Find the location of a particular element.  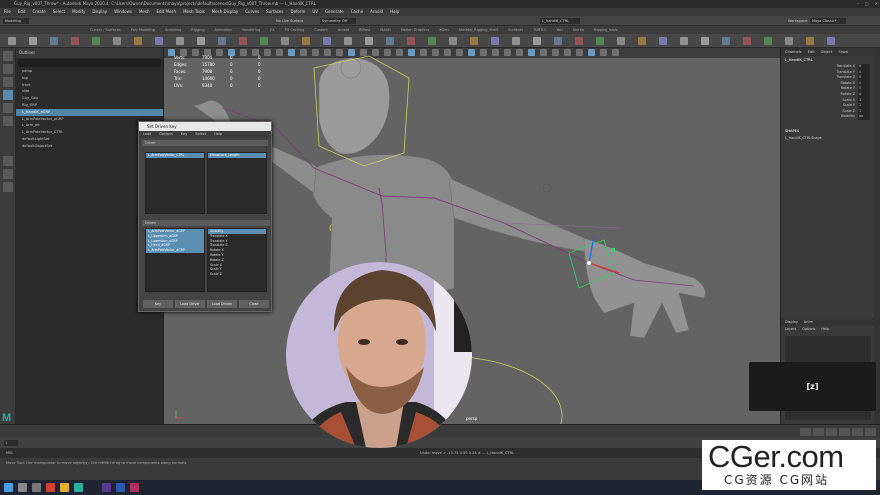

close-icon: × is located at coordinates (876, 4).